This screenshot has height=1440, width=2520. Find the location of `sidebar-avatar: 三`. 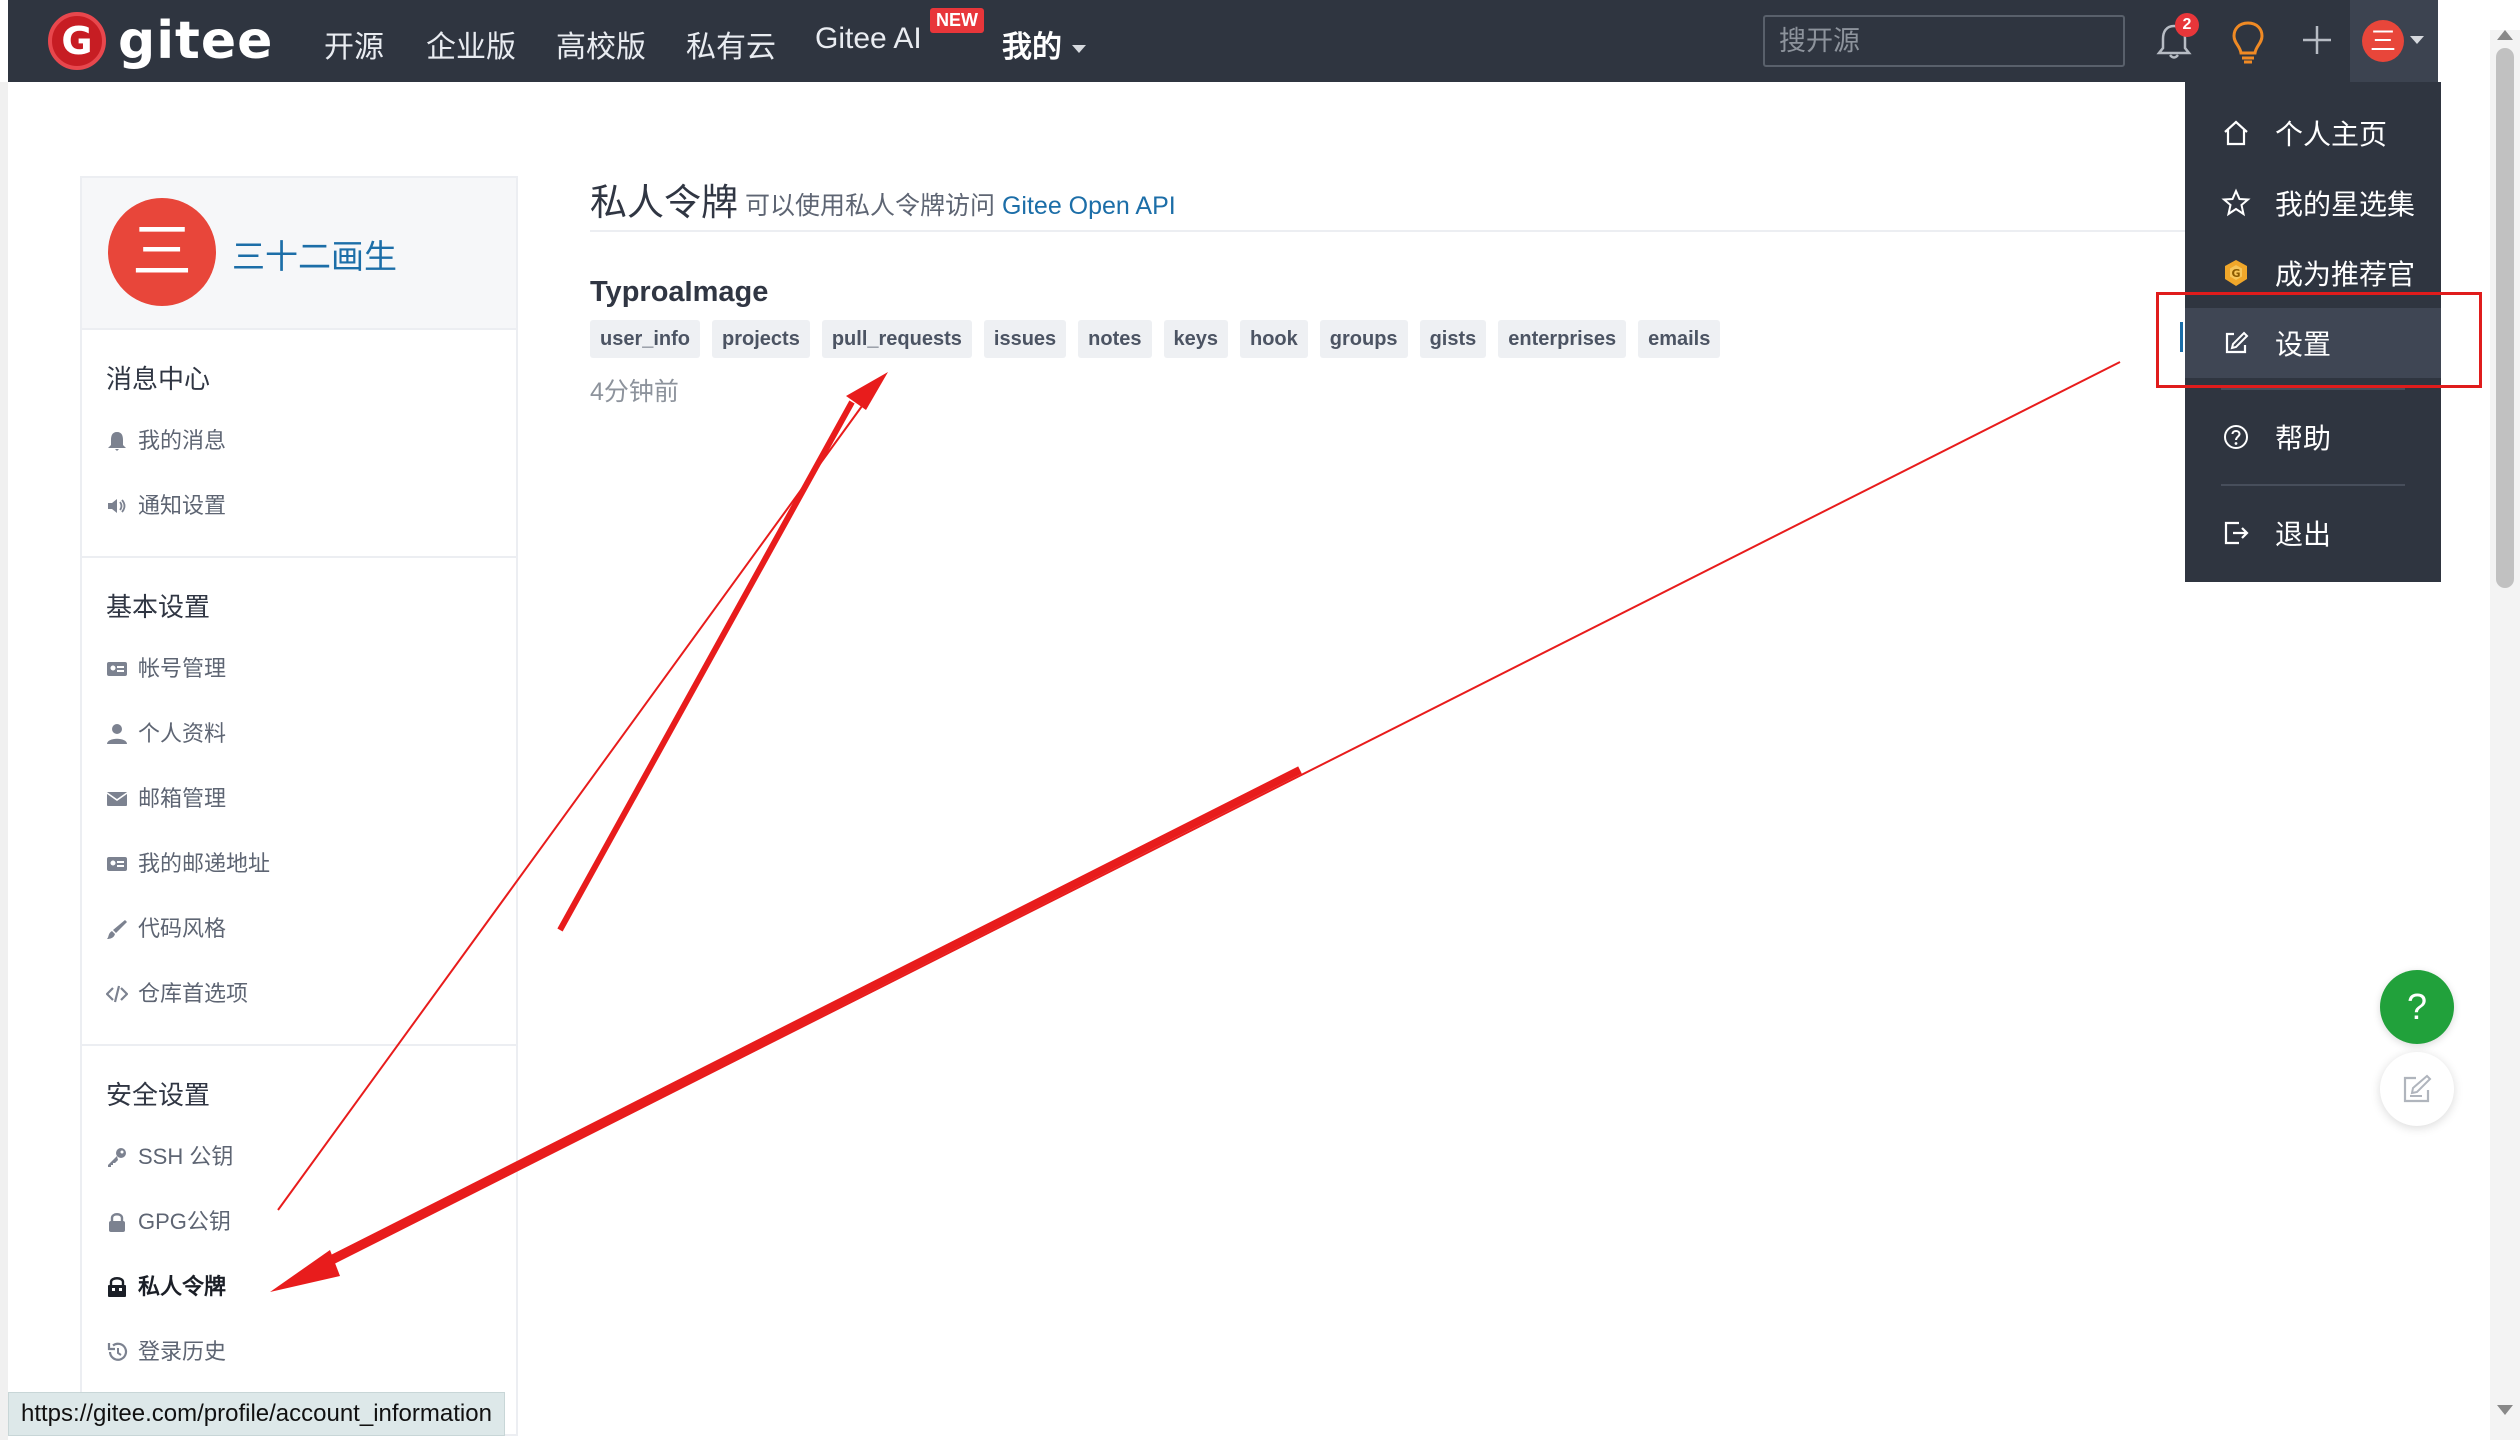

sidebar-avatar: 三 is located at coordinates (162, 252).